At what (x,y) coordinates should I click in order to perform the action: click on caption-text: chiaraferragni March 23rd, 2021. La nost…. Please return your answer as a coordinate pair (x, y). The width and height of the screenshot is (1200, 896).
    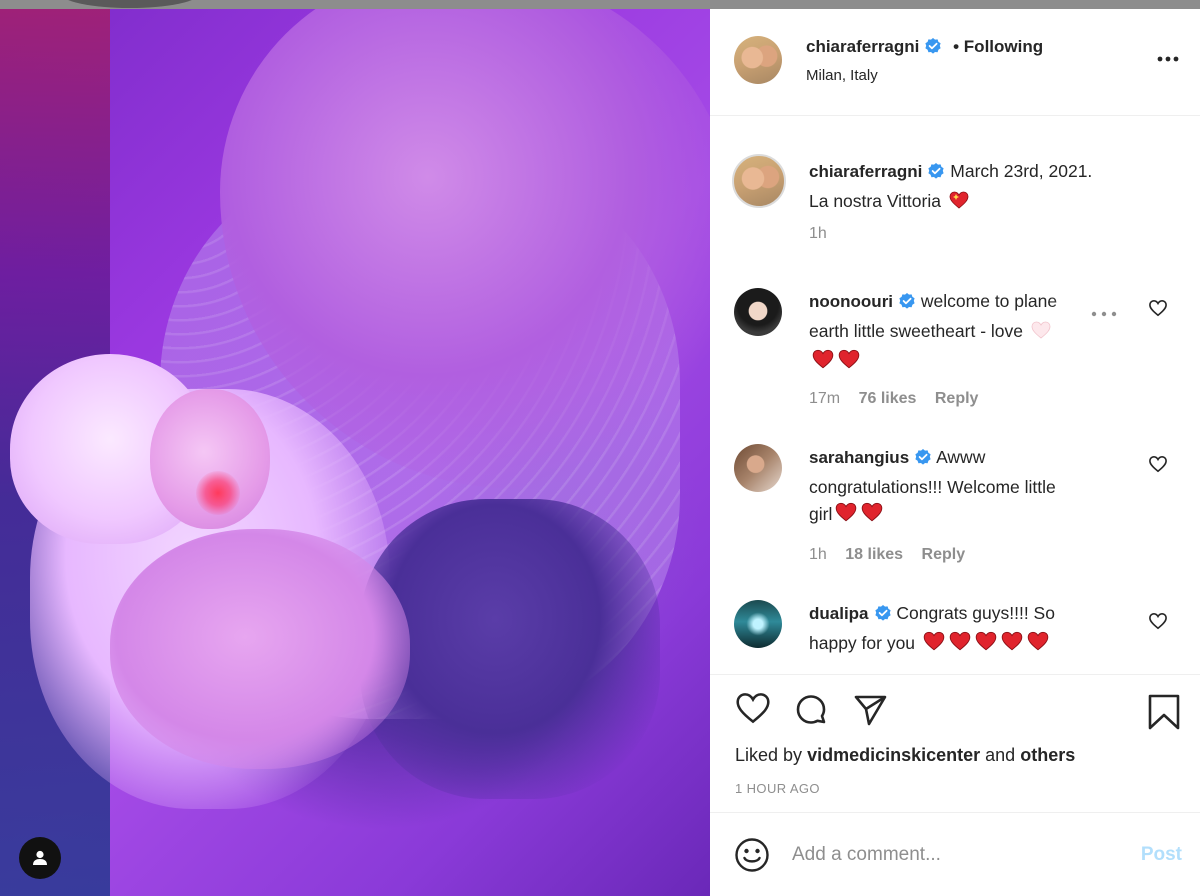
    Looking at the image, I should click on (989, 188).